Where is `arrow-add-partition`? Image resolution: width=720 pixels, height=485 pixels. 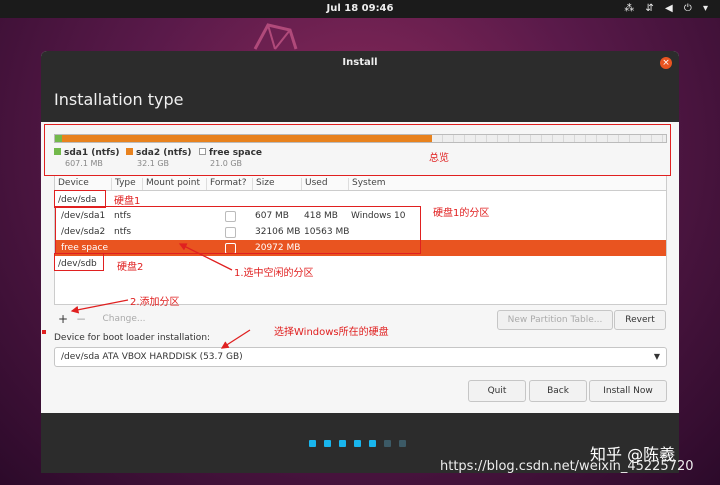 arrow-add-partition is located at coordinates (99, 306).